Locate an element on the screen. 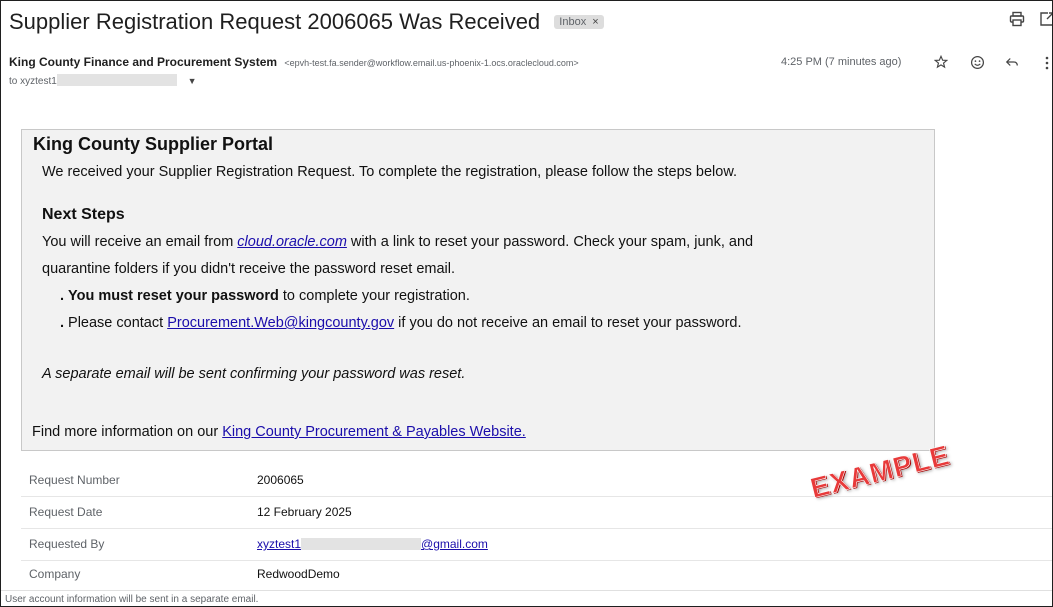  company-label: Company is located at coordinates (55, 574).